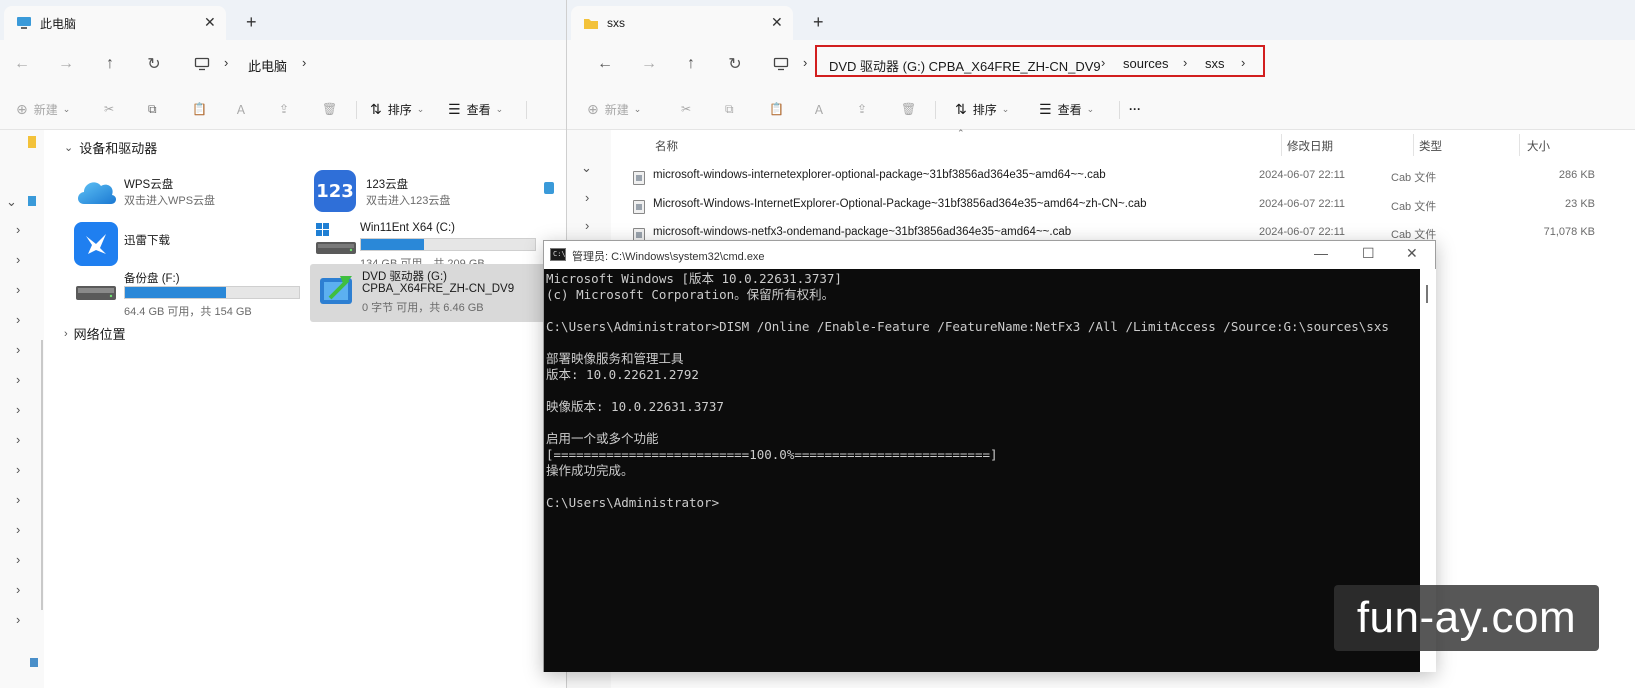 The height and width of the screenshot is (688, 1635). What do you see at coordinates (682, 23) in the screenshot?
I see `tab-sxs: sxs ✕` at bounding box center [682, 23].